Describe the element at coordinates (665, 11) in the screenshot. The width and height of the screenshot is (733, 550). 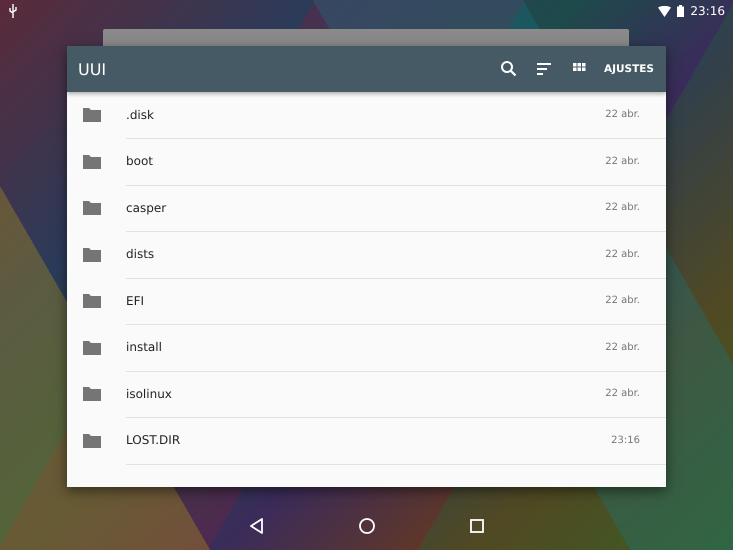
I see `wifi-icon` at that location.